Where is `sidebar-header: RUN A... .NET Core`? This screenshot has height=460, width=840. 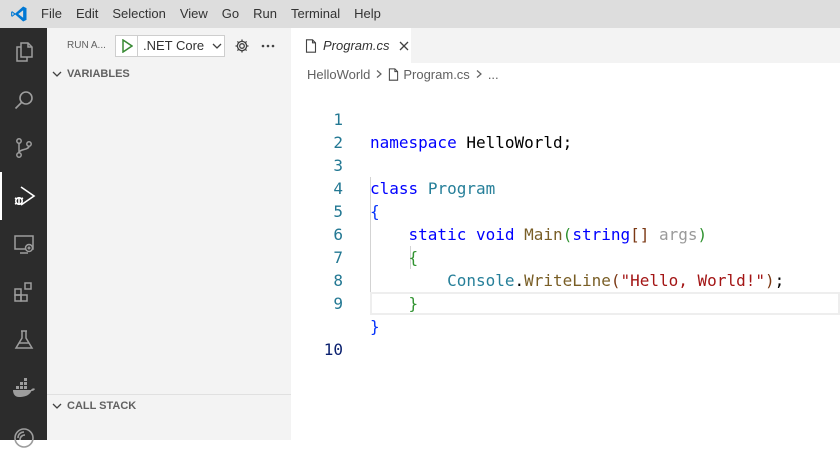
sidebar-header: RUN A... .NET Core is located at coordinates (169, 45).